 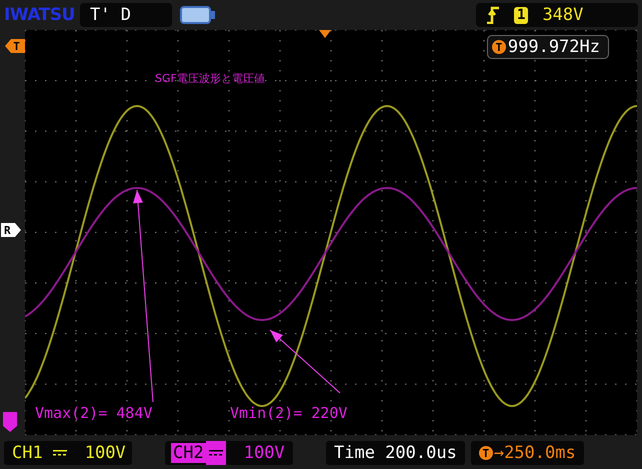 I want to click on battery-icon, so click(x=198, y=15).